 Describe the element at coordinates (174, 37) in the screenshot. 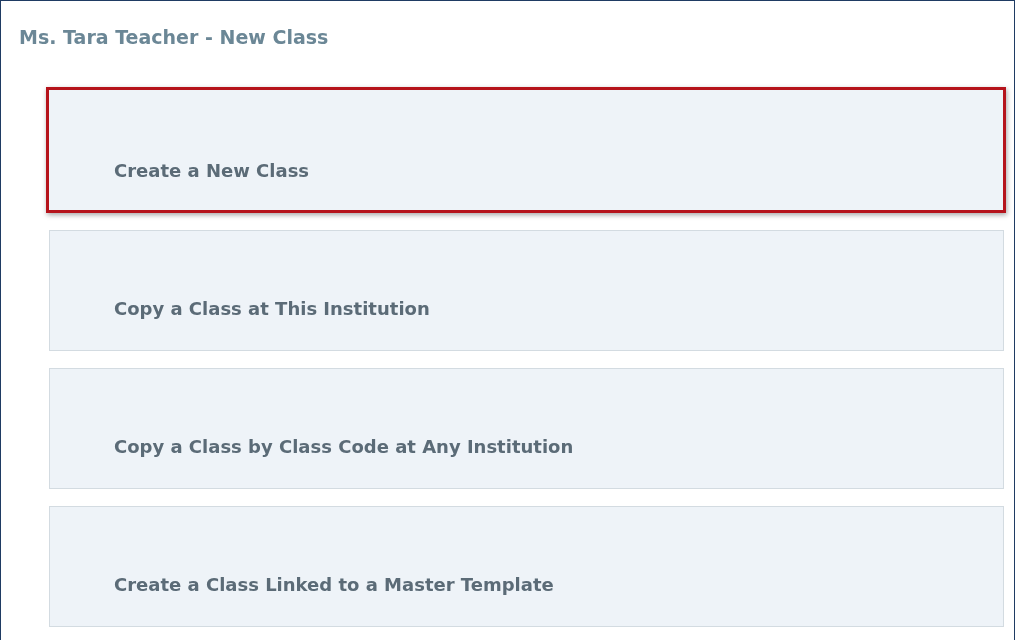

I see `window-title: Ms. Tara Teacher - New Class` at that location.